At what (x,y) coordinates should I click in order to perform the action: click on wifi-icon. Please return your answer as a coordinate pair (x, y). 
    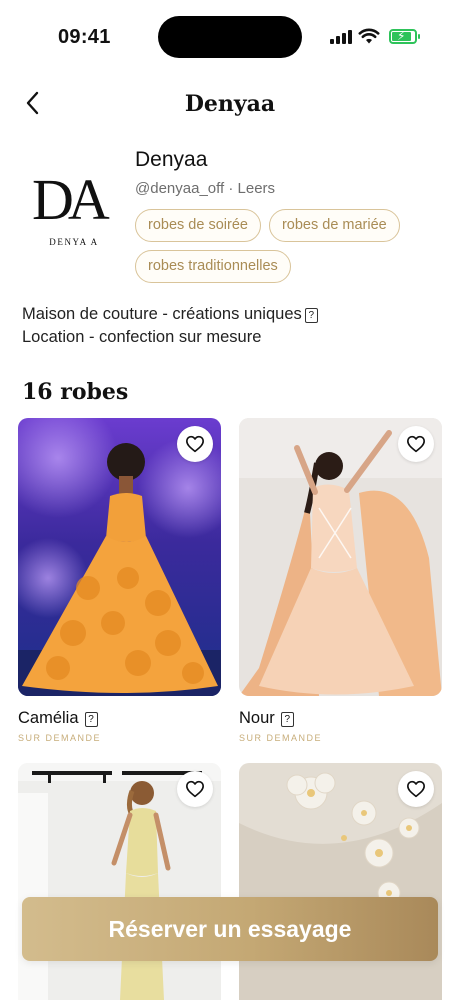
    Looking at the image, I should click on (369, 36).